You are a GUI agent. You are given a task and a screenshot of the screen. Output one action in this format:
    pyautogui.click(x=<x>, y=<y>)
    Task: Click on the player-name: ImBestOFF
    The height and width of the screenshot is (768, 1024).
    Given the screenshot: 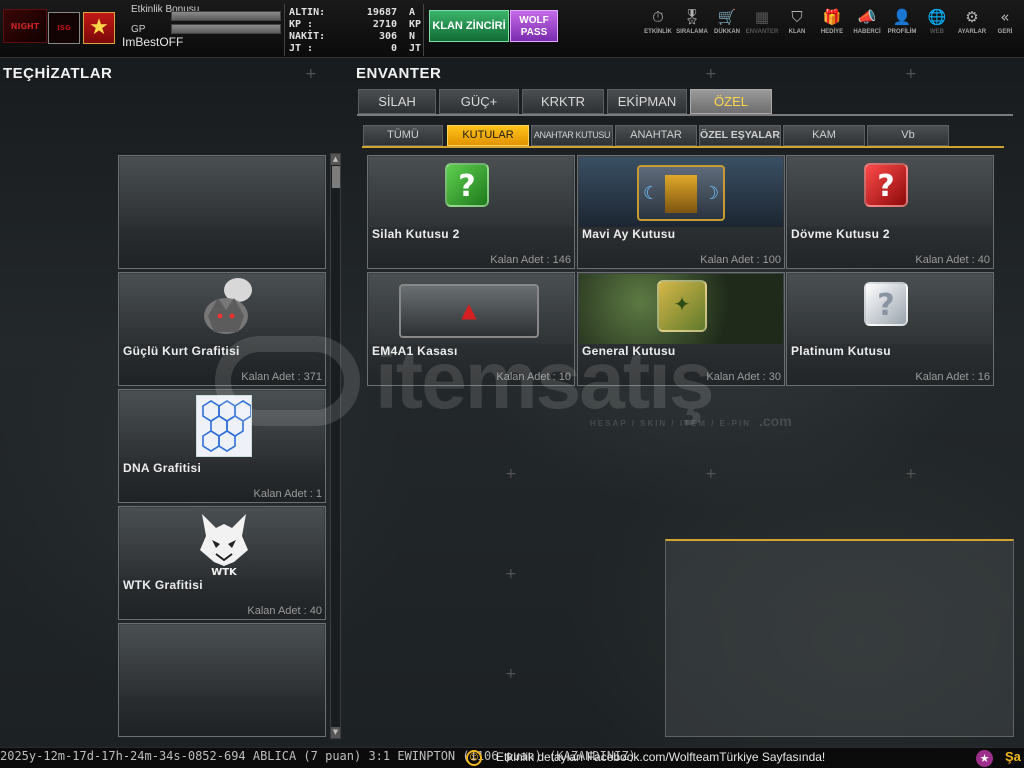 What is the action you would take?
    pyautogui.click(x=152, y=42)
    